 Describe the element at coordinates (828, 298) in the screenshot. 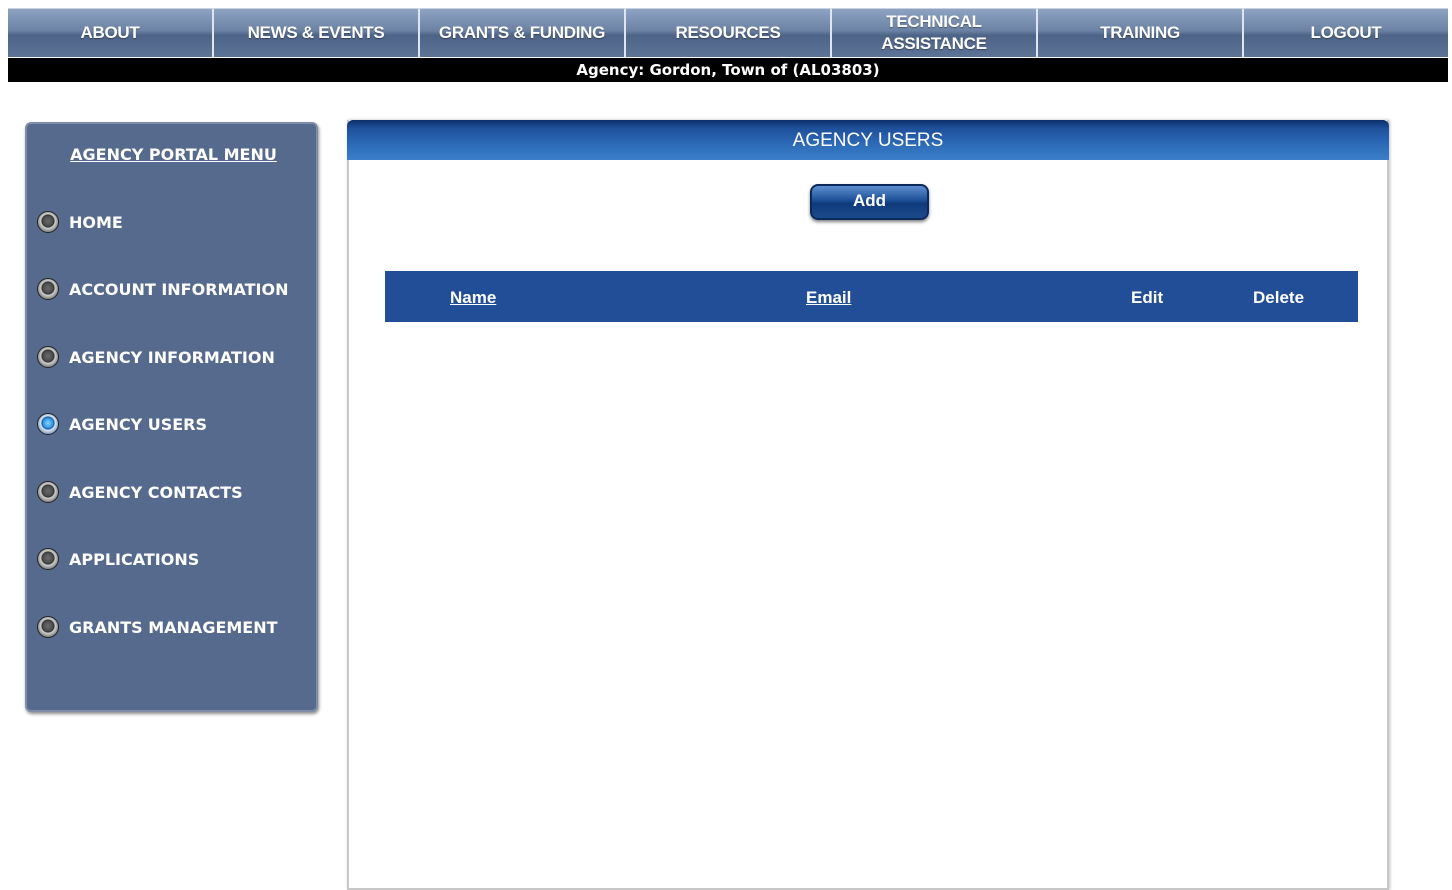

I see `column-header-email: Email` at that location.